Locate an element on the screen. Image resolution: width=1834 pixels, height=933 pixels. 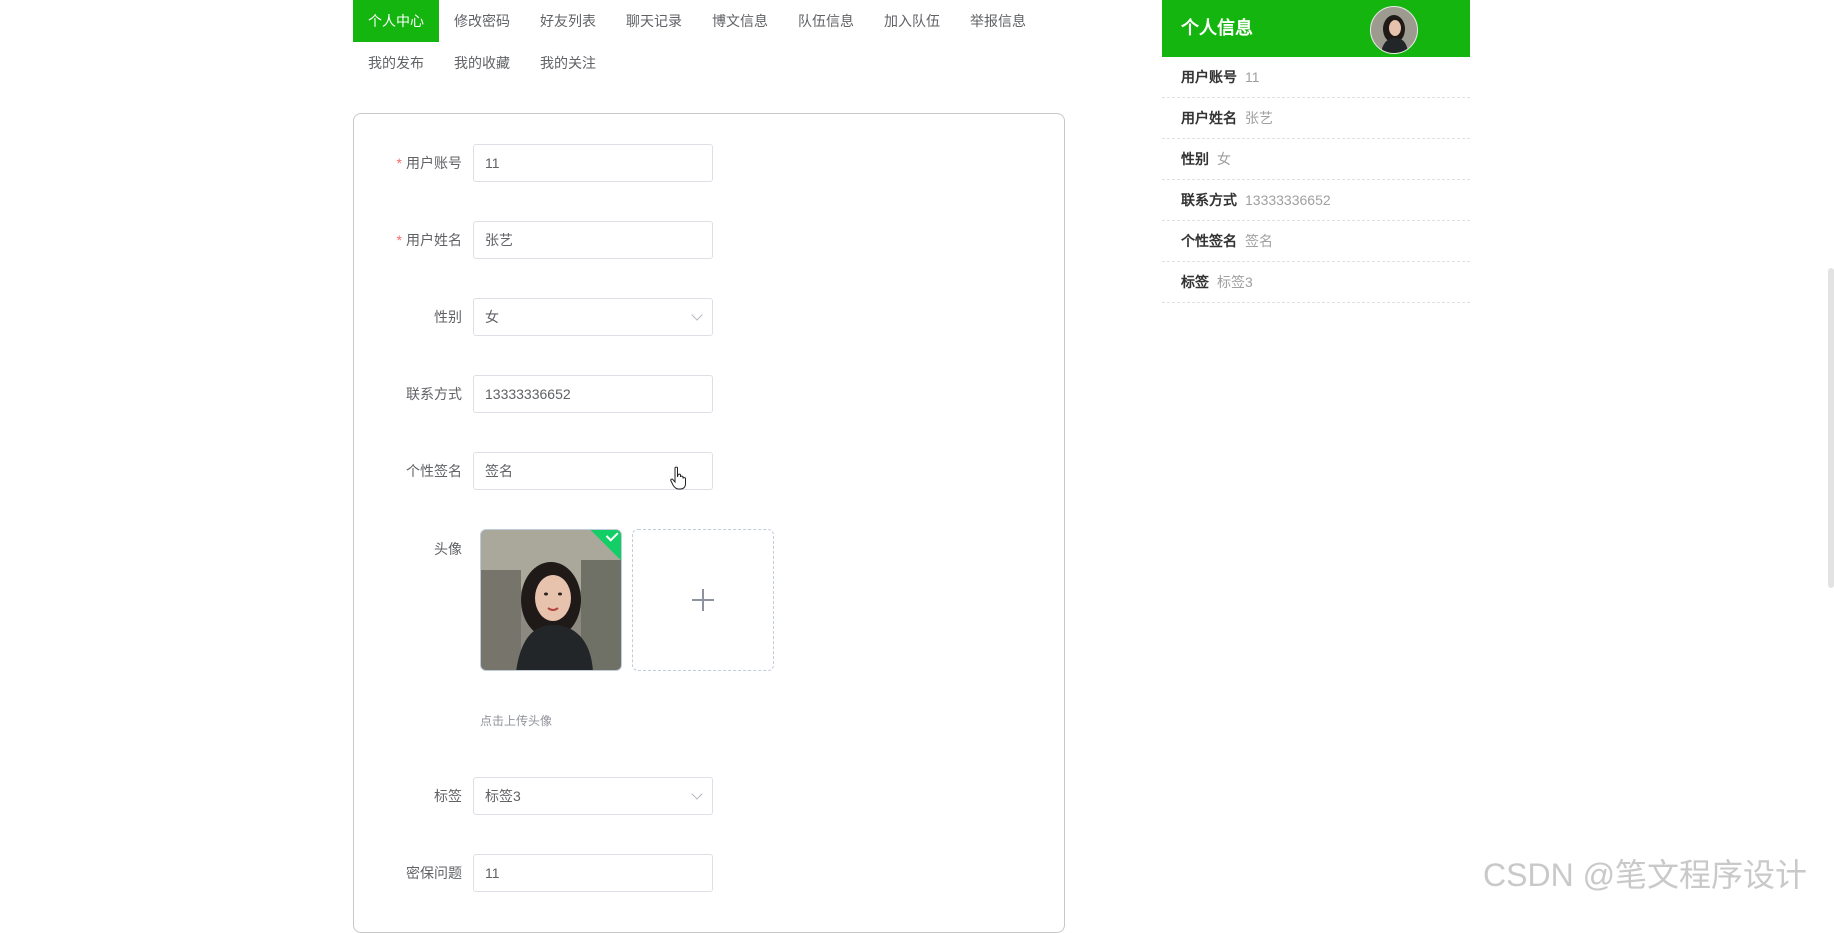
avatar is located at coordinates (1394, 30).